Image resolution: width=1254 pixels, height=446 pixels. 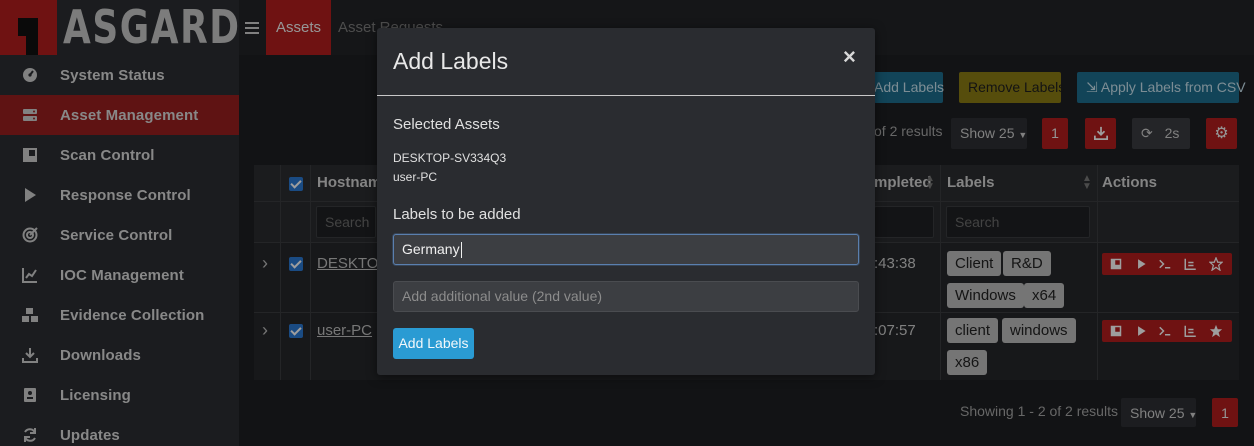 I want to click on label-value-input: Germany, so click(x=626, y=249).